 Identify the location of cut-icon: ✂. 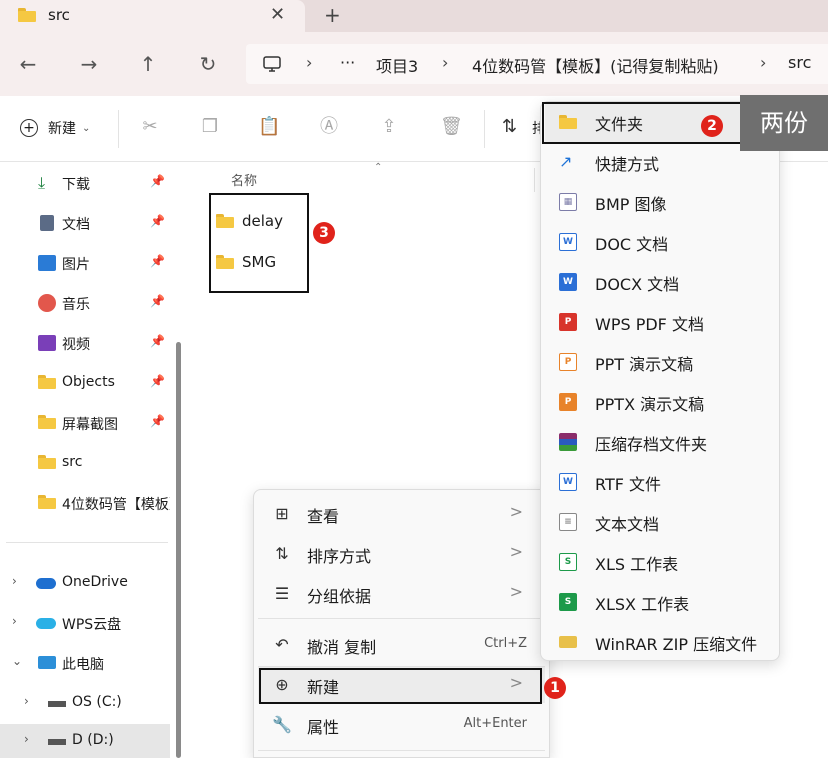
(150, 127).